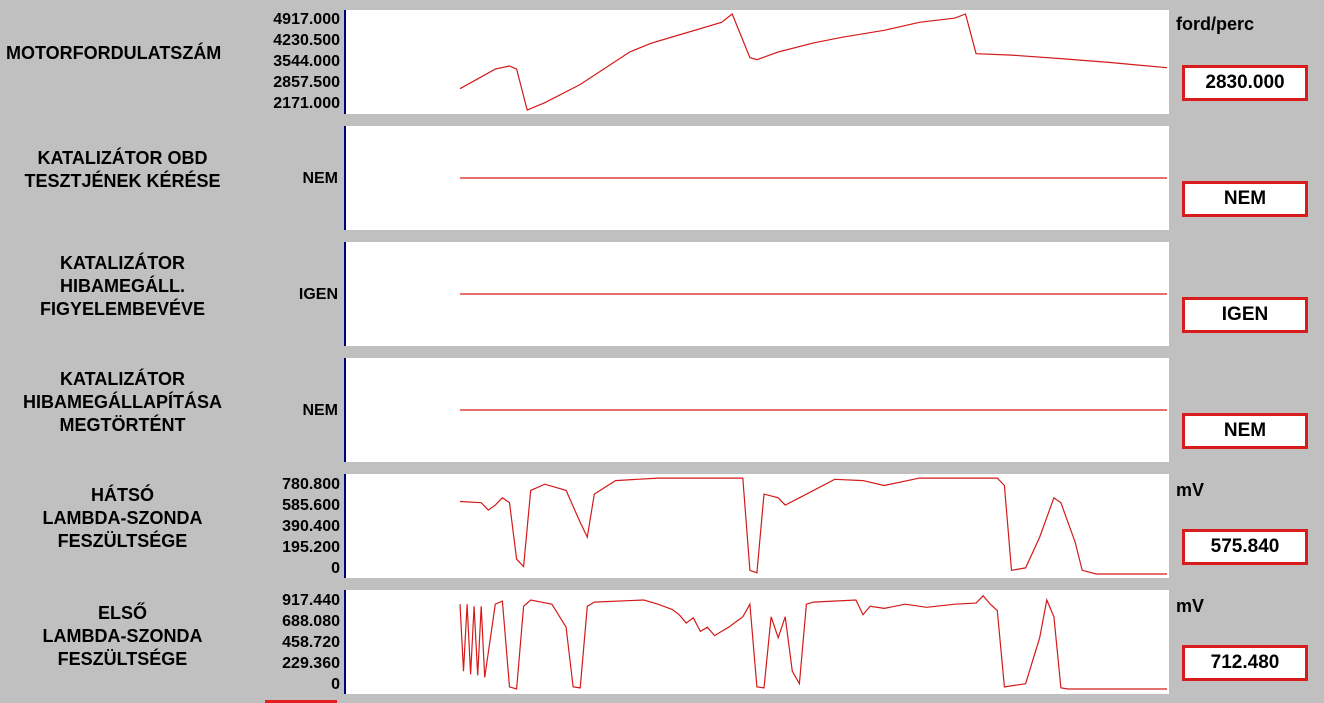 This screenshot has height=703, width=1324. I want to click on rear-lambda-value-box: 575.840, so click(1245, 547).